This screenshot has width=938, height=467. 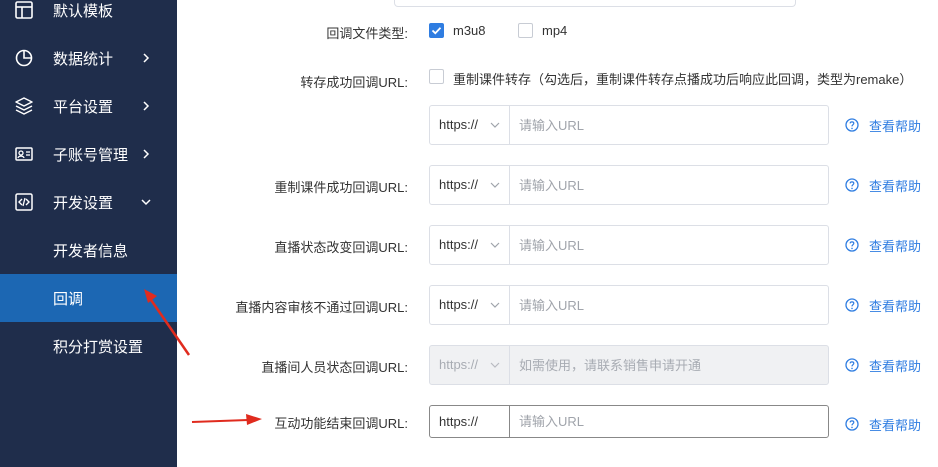 I want to click on live-review-url-input, so click(x=669, y=305).